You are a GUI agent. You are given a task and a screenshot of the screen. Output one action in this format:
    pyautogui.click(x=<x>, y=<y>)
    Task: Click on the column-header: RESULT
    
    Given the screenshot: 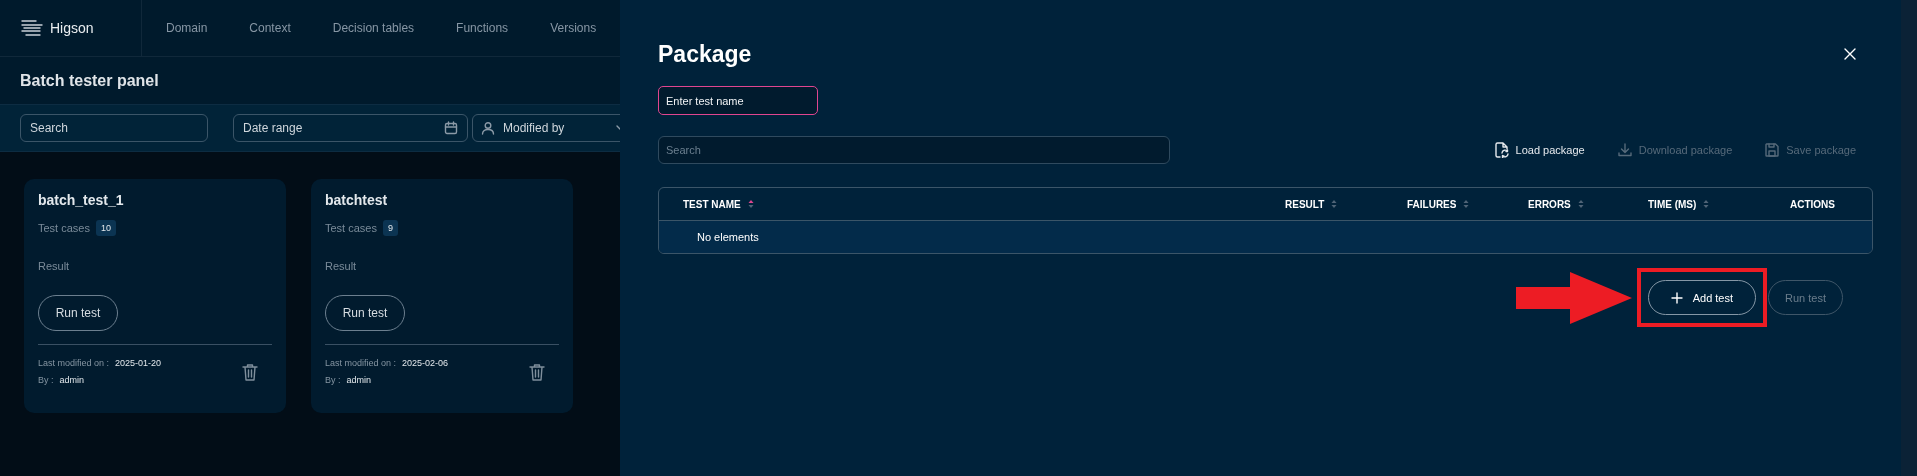 What is the action you would take?
    pyautogui.click(x=1346, y=204)
    